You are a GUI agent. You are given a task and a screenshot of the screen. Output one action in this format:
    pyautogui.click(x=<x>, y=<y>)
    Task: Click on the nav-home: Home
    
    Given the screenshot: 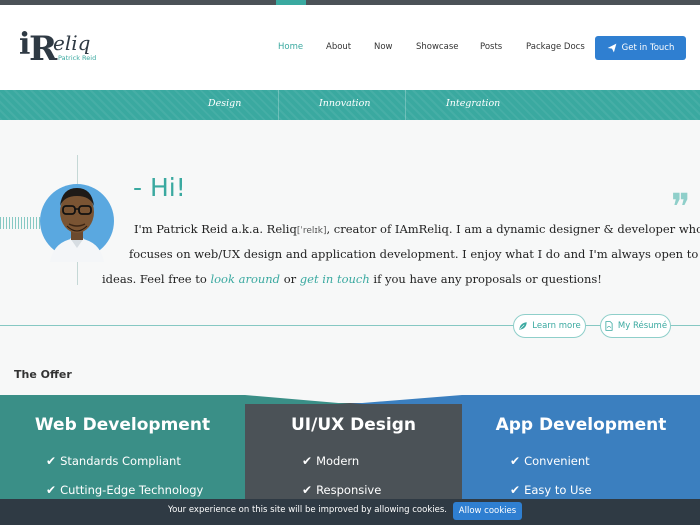 What is the action you would take?
    pyautogui.click(x=290, y=47)
    